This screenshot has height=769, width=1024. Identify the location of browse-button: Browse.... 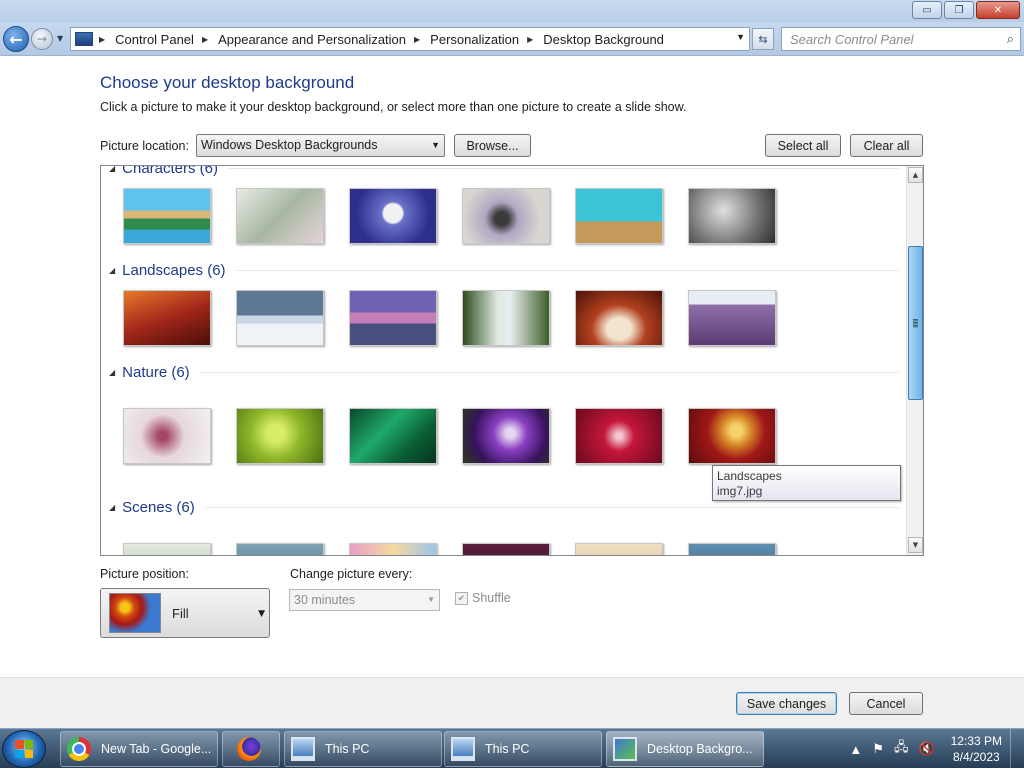
(492, 145).